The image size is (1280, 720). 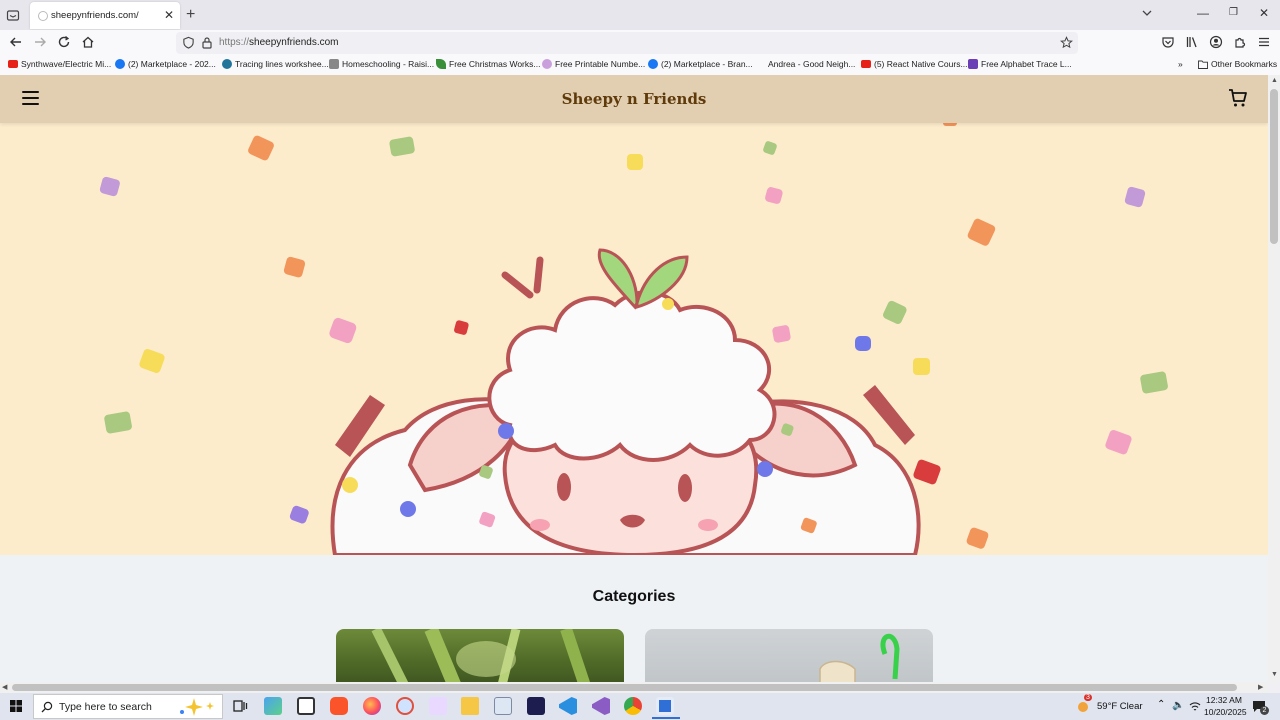 What do you see at coordinates (1233, 12) in the screenshot?
I see `restore-button: ❐` at bounding box center [1233, 12].